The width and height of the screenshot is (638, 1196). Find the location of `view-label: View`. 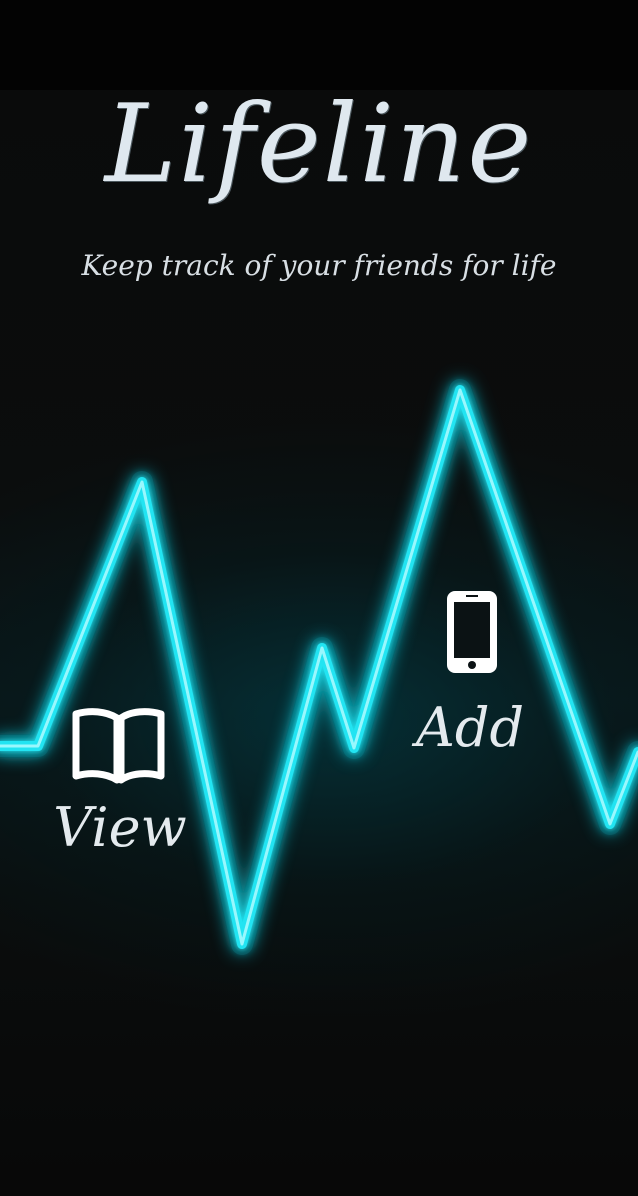

view-label: View is located at coordinates (120, 827).